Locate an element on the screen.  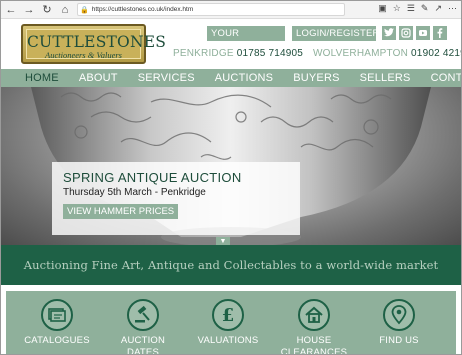
phone-town-wolverhampton: WOLVERHAMPTON is located at coordinates (361, 53).